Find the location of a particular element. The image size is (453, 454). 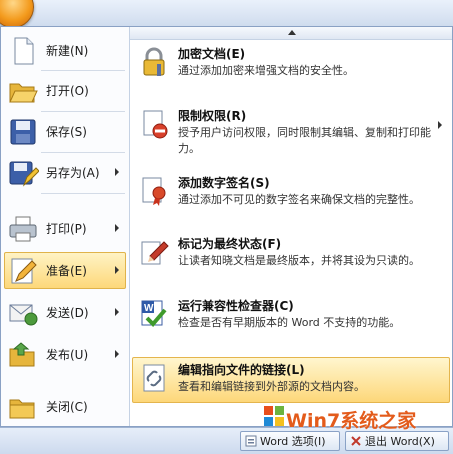

submenu-item-desc: 授予用户访问权限，同时限制其编辑、复制和打印能力。 is located at coordinates (304, 140).